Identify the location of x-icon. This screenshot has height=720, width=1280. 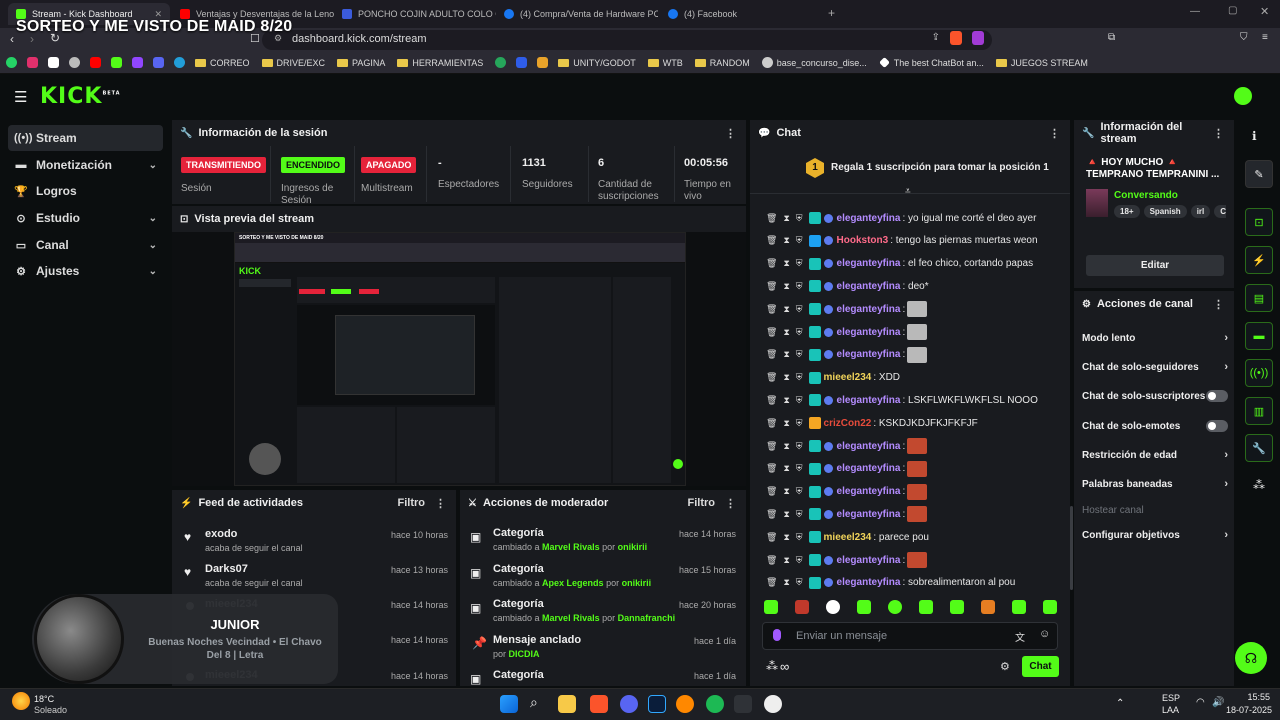
(53, 62).